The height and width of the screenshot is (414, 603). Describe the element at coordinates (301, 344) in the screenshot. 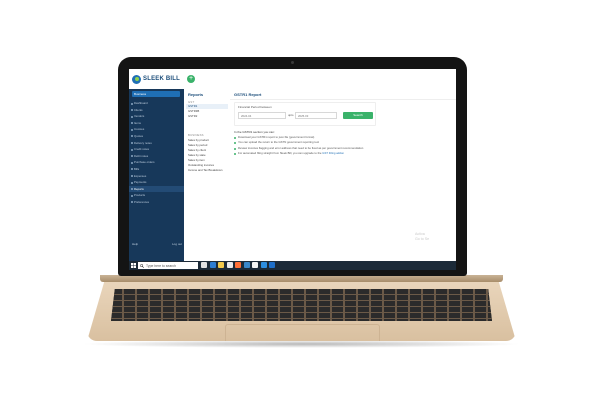

I see `laptop-shadow` at that location.